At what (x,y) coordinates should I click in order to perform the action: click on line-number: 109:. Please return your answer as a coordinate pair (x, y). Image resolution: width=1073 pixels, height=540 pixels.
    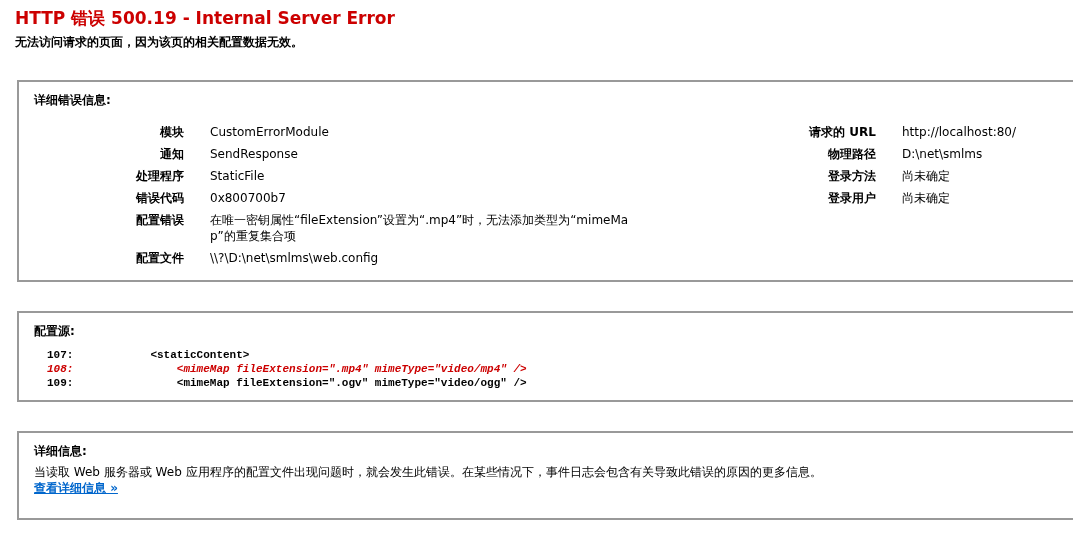
    Looking at the image, I should click on (60, 383).